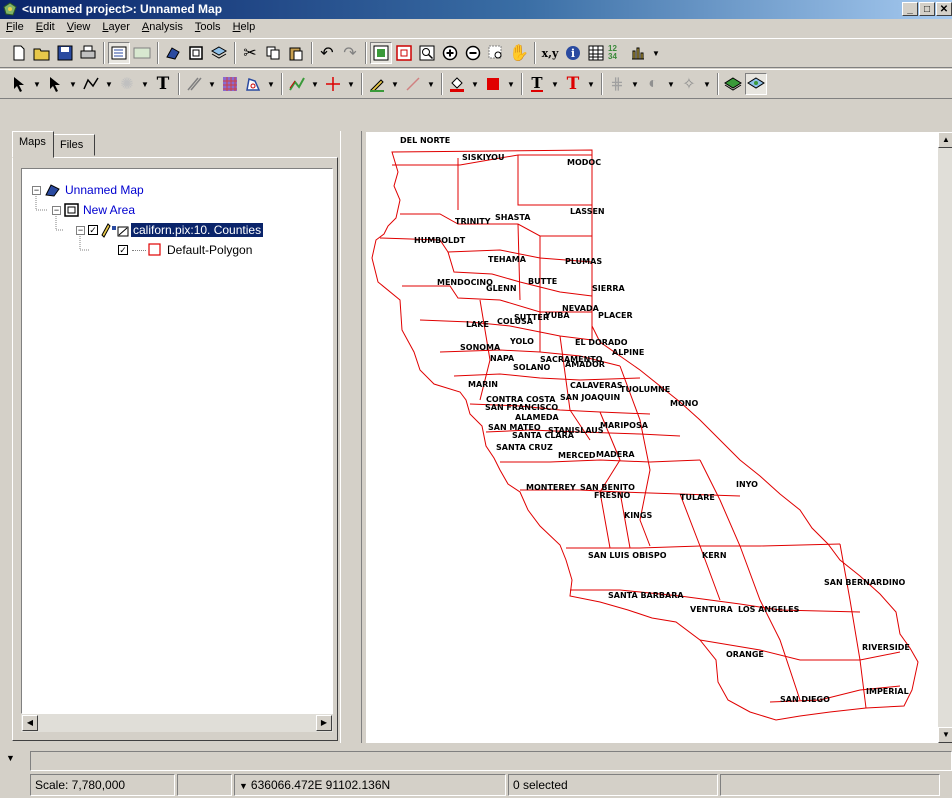 This screenshot has width=952, height=798. Describe the element at coordinates (945, 140) in the screenshot. I see `scroll-up-icon: ▲` at that location.